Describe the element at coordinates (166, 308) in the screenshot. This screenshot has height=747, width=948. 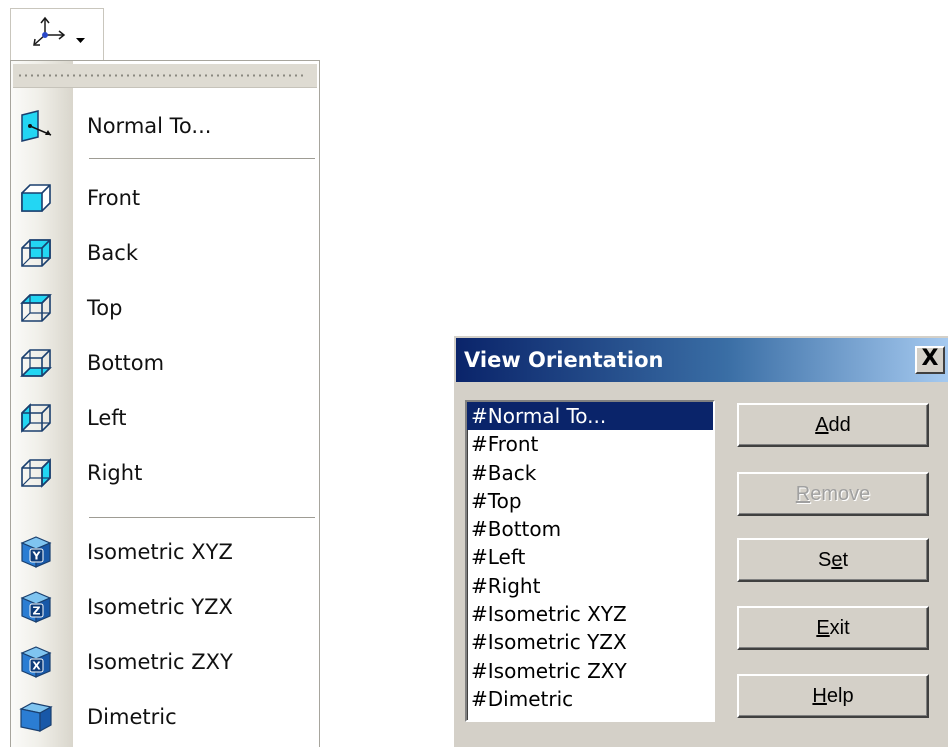
I see `menu-item-top: Top` at that location.